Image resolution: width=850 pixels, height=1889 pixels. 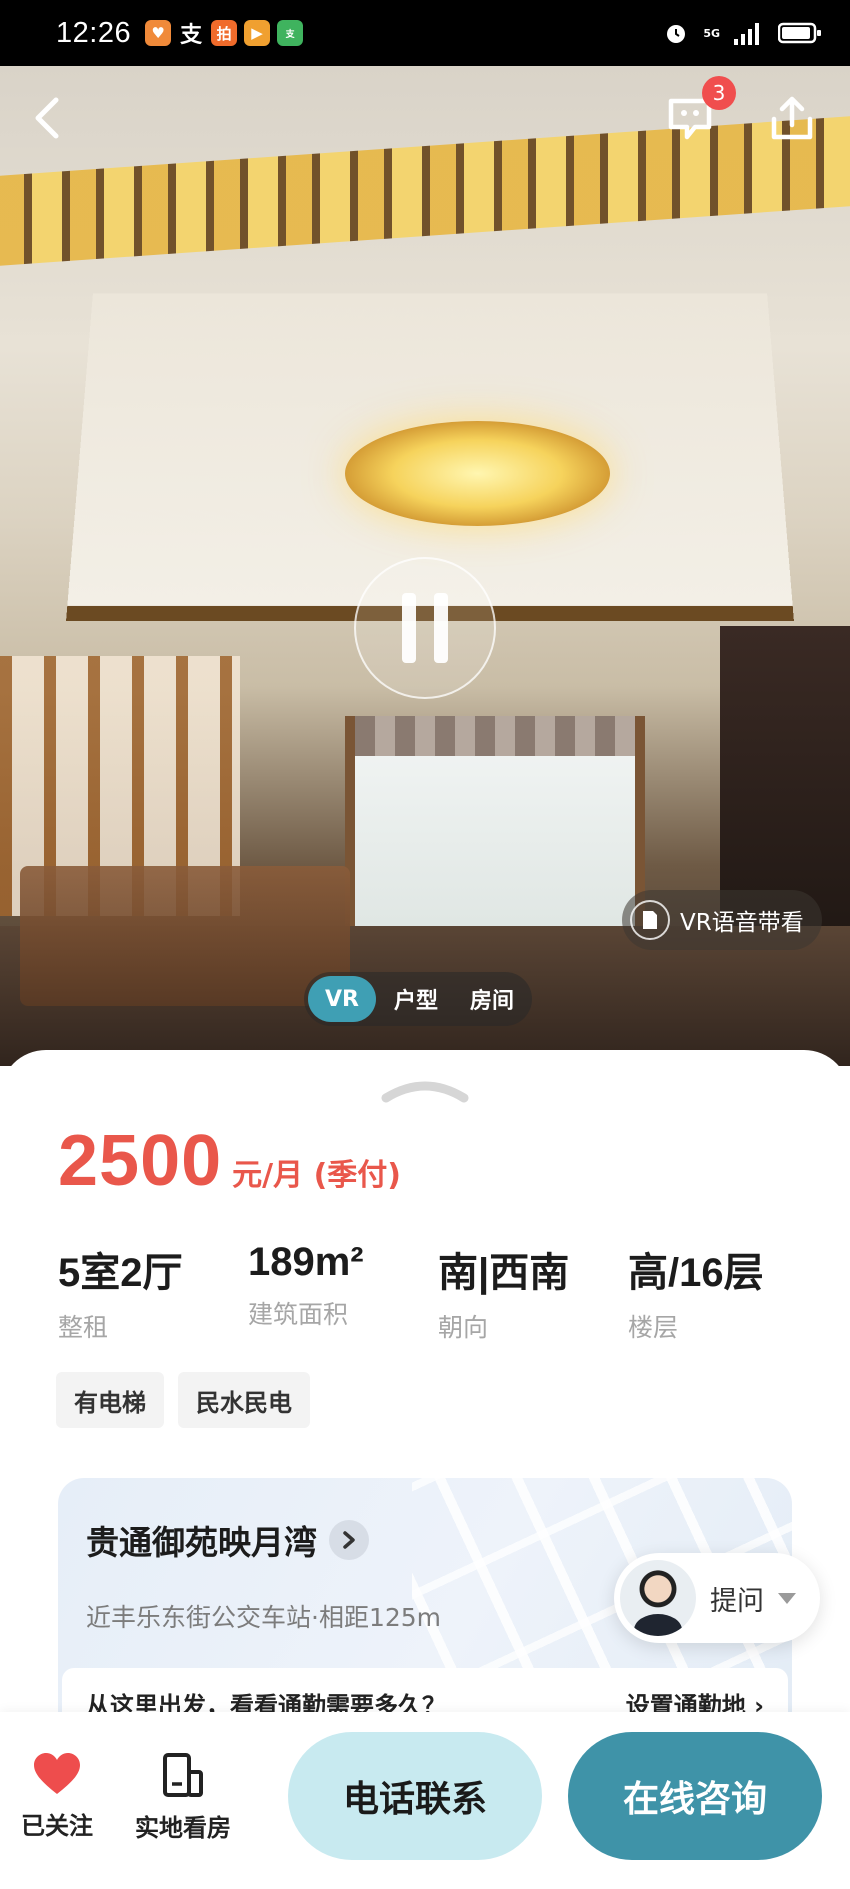 What do you see at coordinates (57, 1826) in the screenshot?
I see `follow-label: 已关注` at bounding box center [57, 1826].